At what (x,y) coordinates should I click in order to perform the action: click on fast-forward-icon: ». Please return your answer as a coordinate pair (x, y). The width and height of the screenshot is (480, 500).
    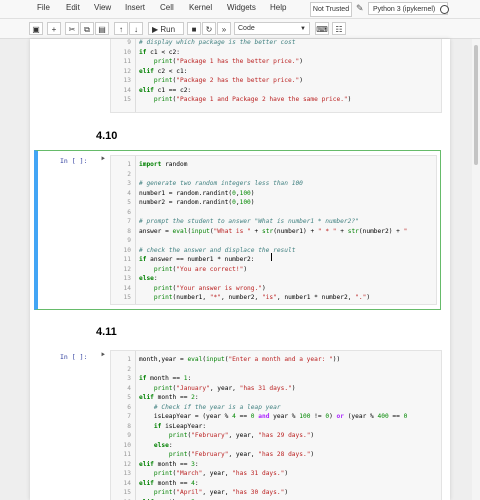
    Looking at the image, I should click on (224, 28).